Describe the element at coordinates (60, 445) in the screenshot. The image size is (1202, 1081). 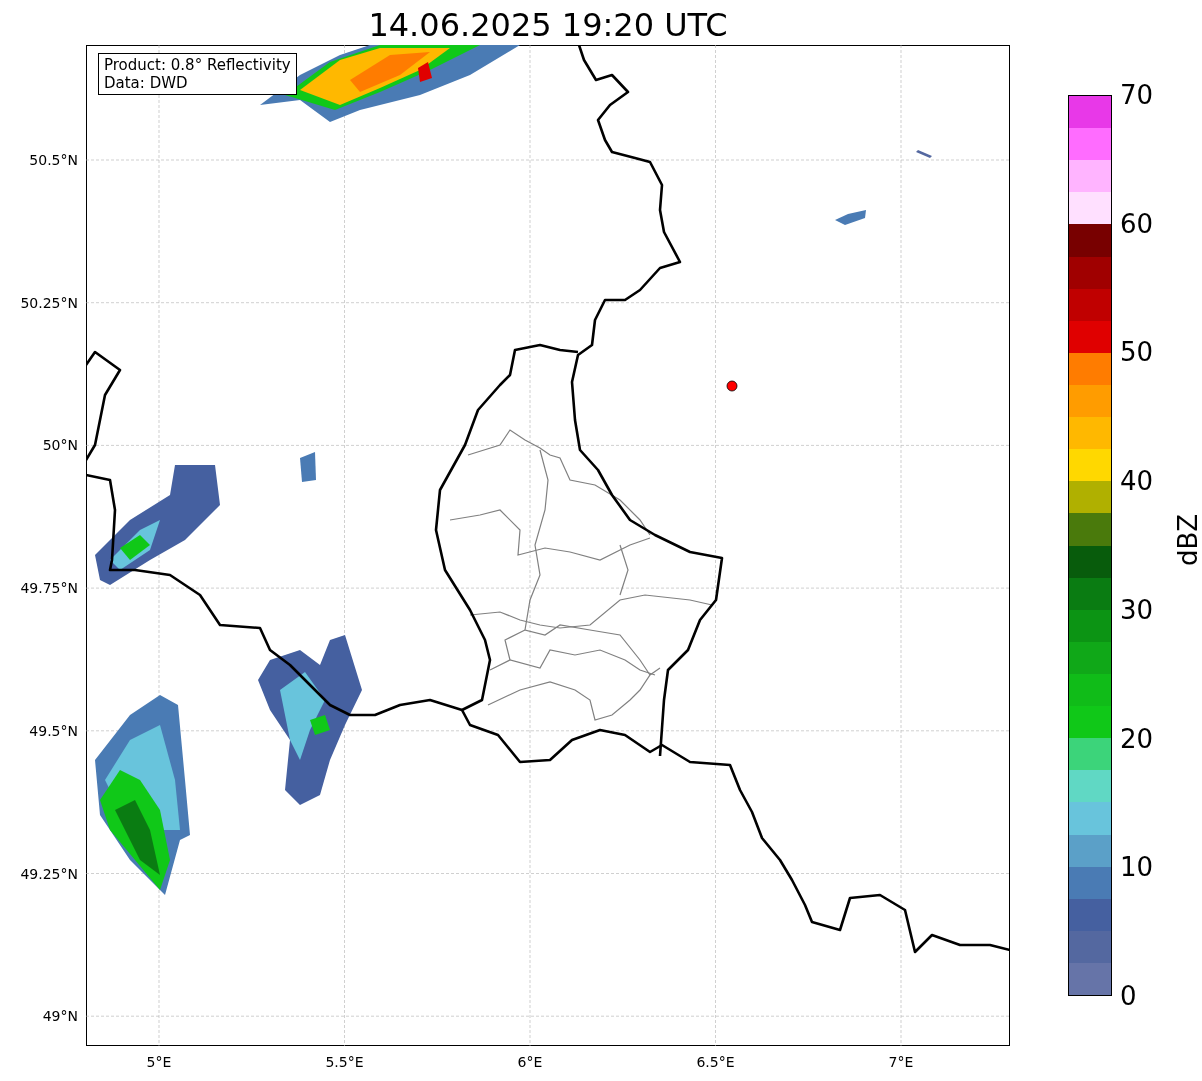
I see `axis-tick-label: 50°N` at that location.